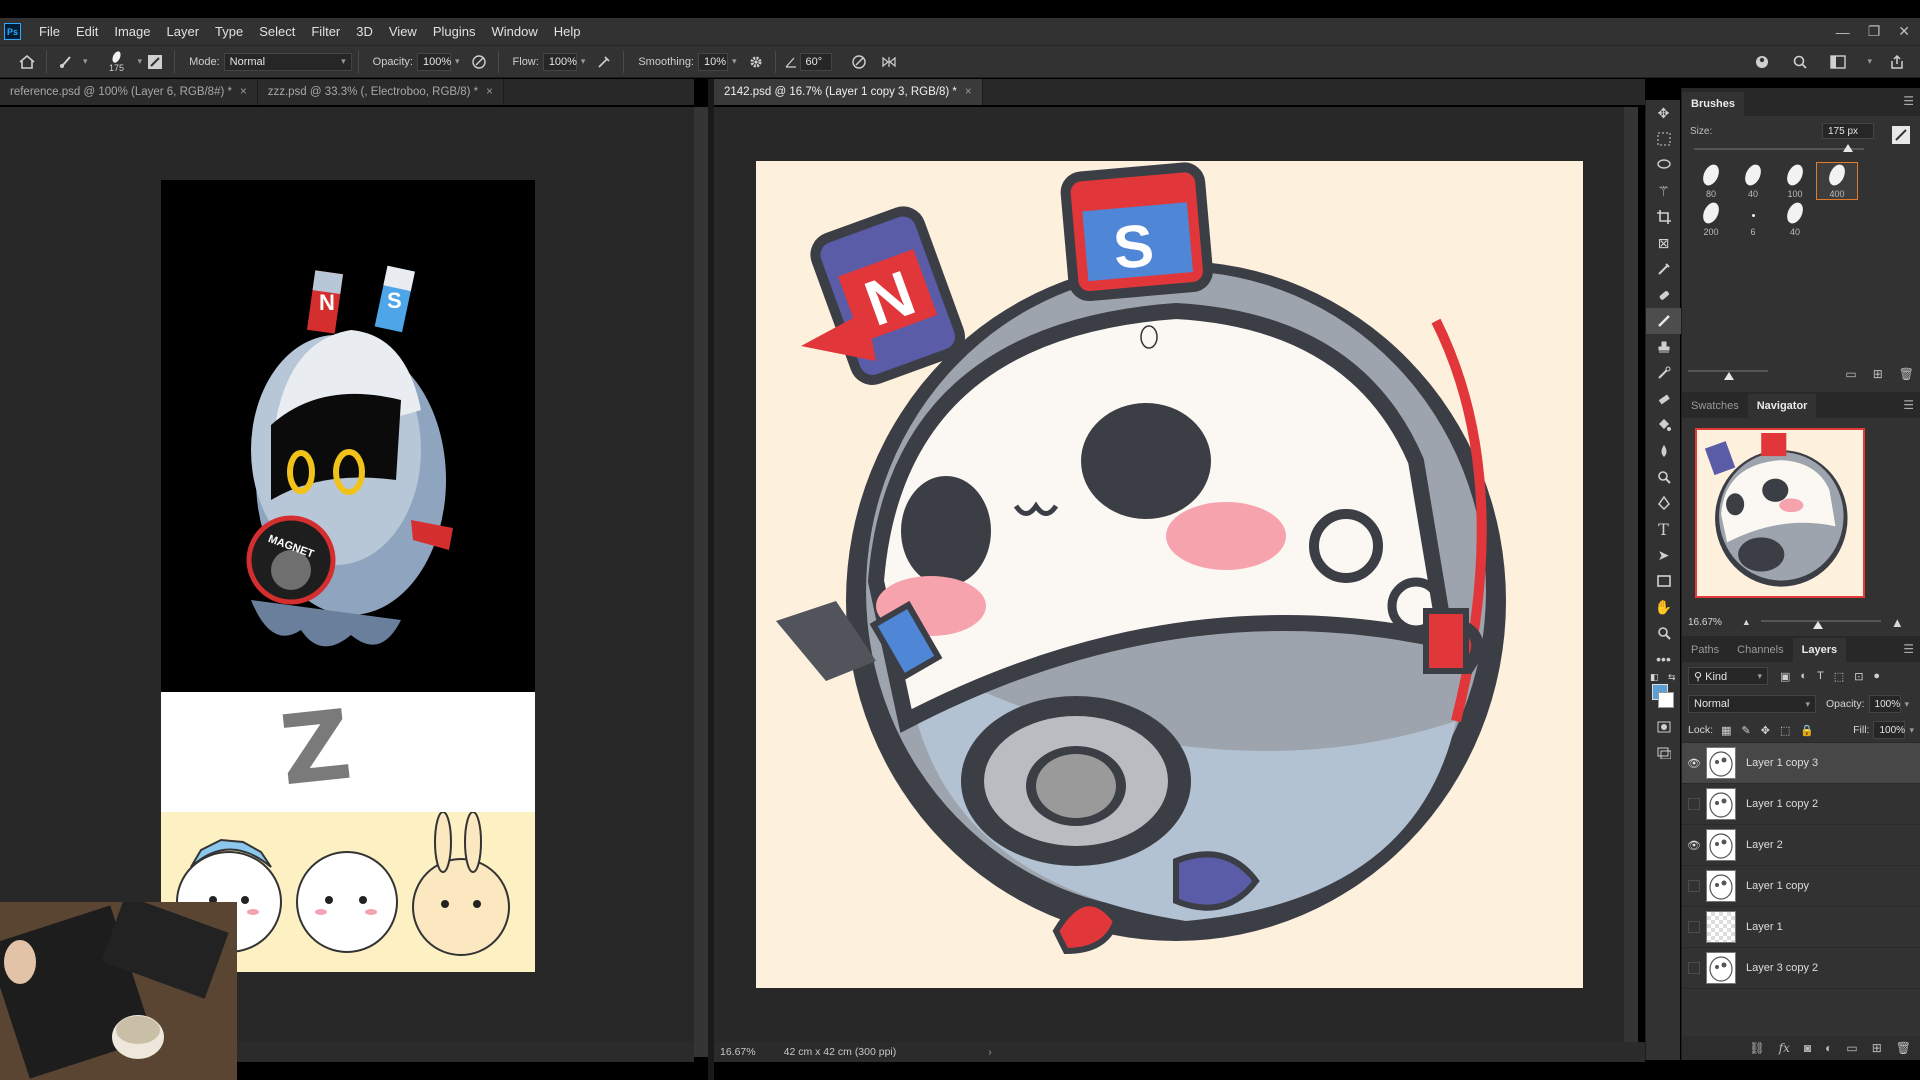  What do you see at coordinates (229, 31) in the screenshot?
I see `menu-type: Type` at bounding box center [229, 31].